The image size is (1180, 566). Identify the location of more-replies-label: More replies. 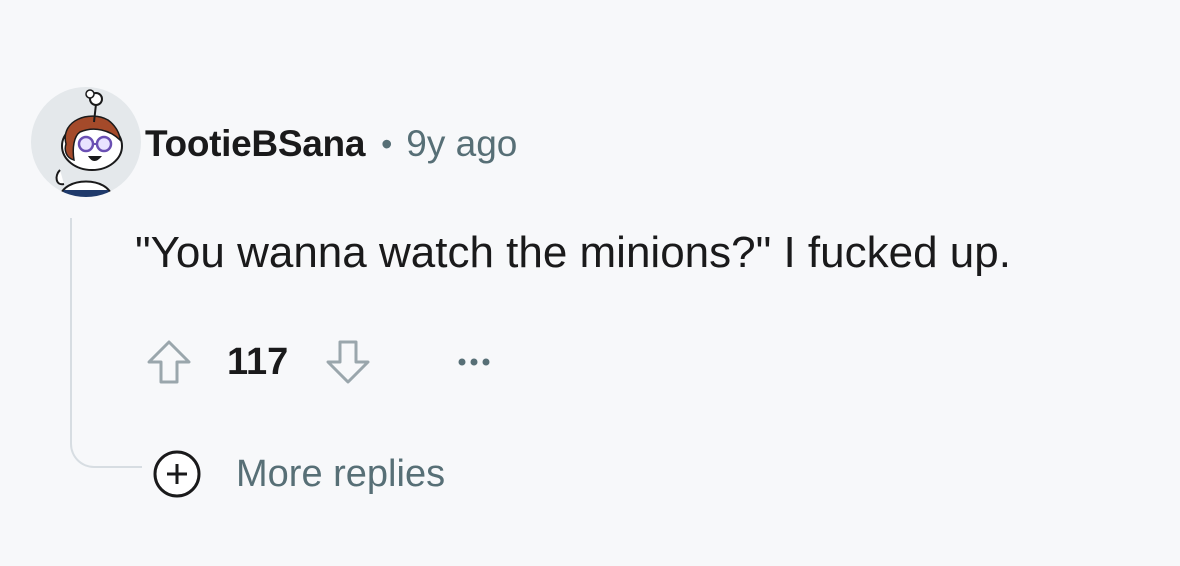
(341, 473).